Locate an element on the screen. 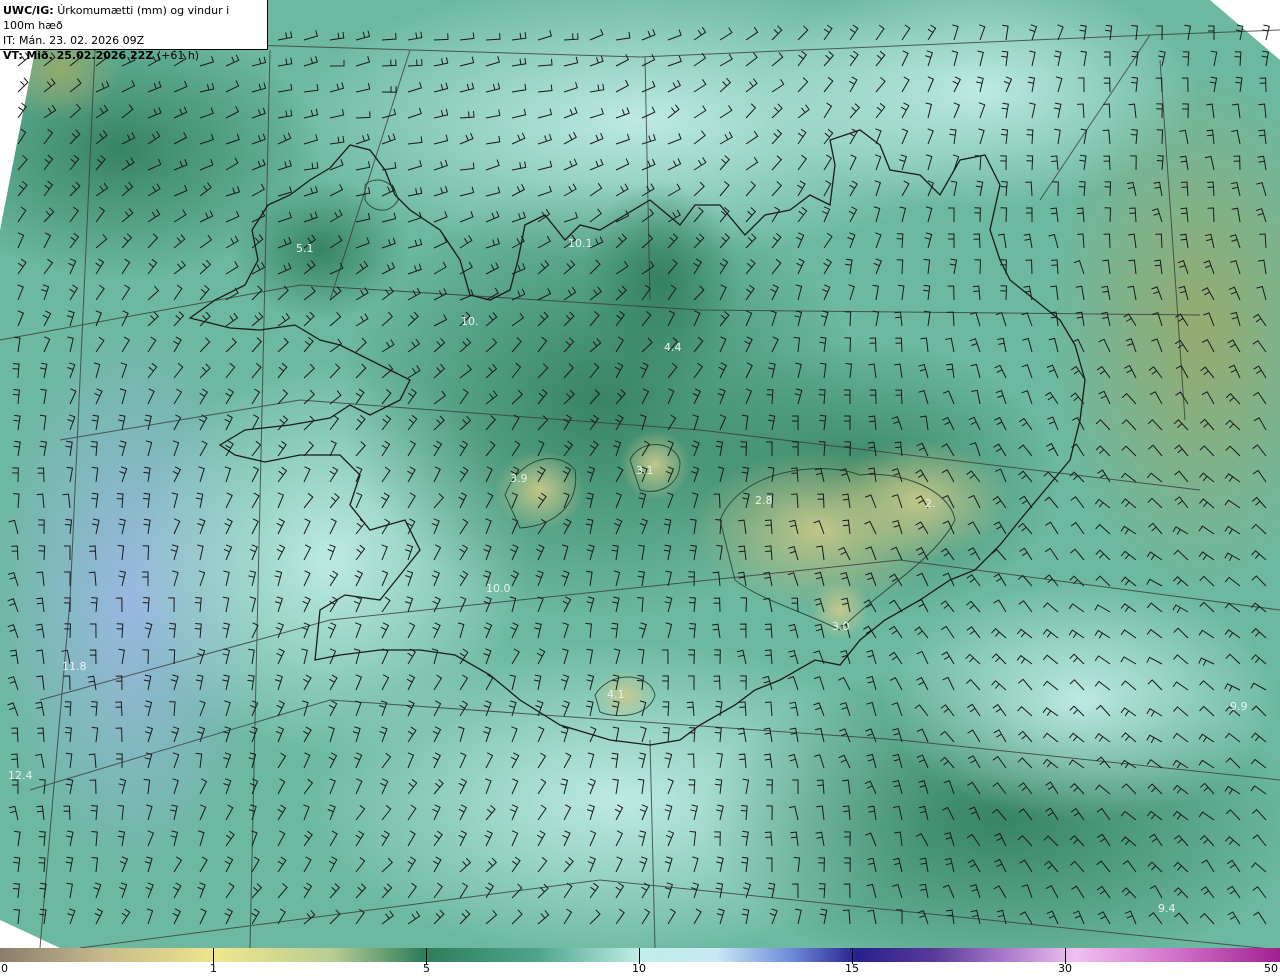 The image size is (1280, 978). valid-time-line: VT: Mið. 25.02.2026 22Z (+61 h) is located at coordinates (133, 55).